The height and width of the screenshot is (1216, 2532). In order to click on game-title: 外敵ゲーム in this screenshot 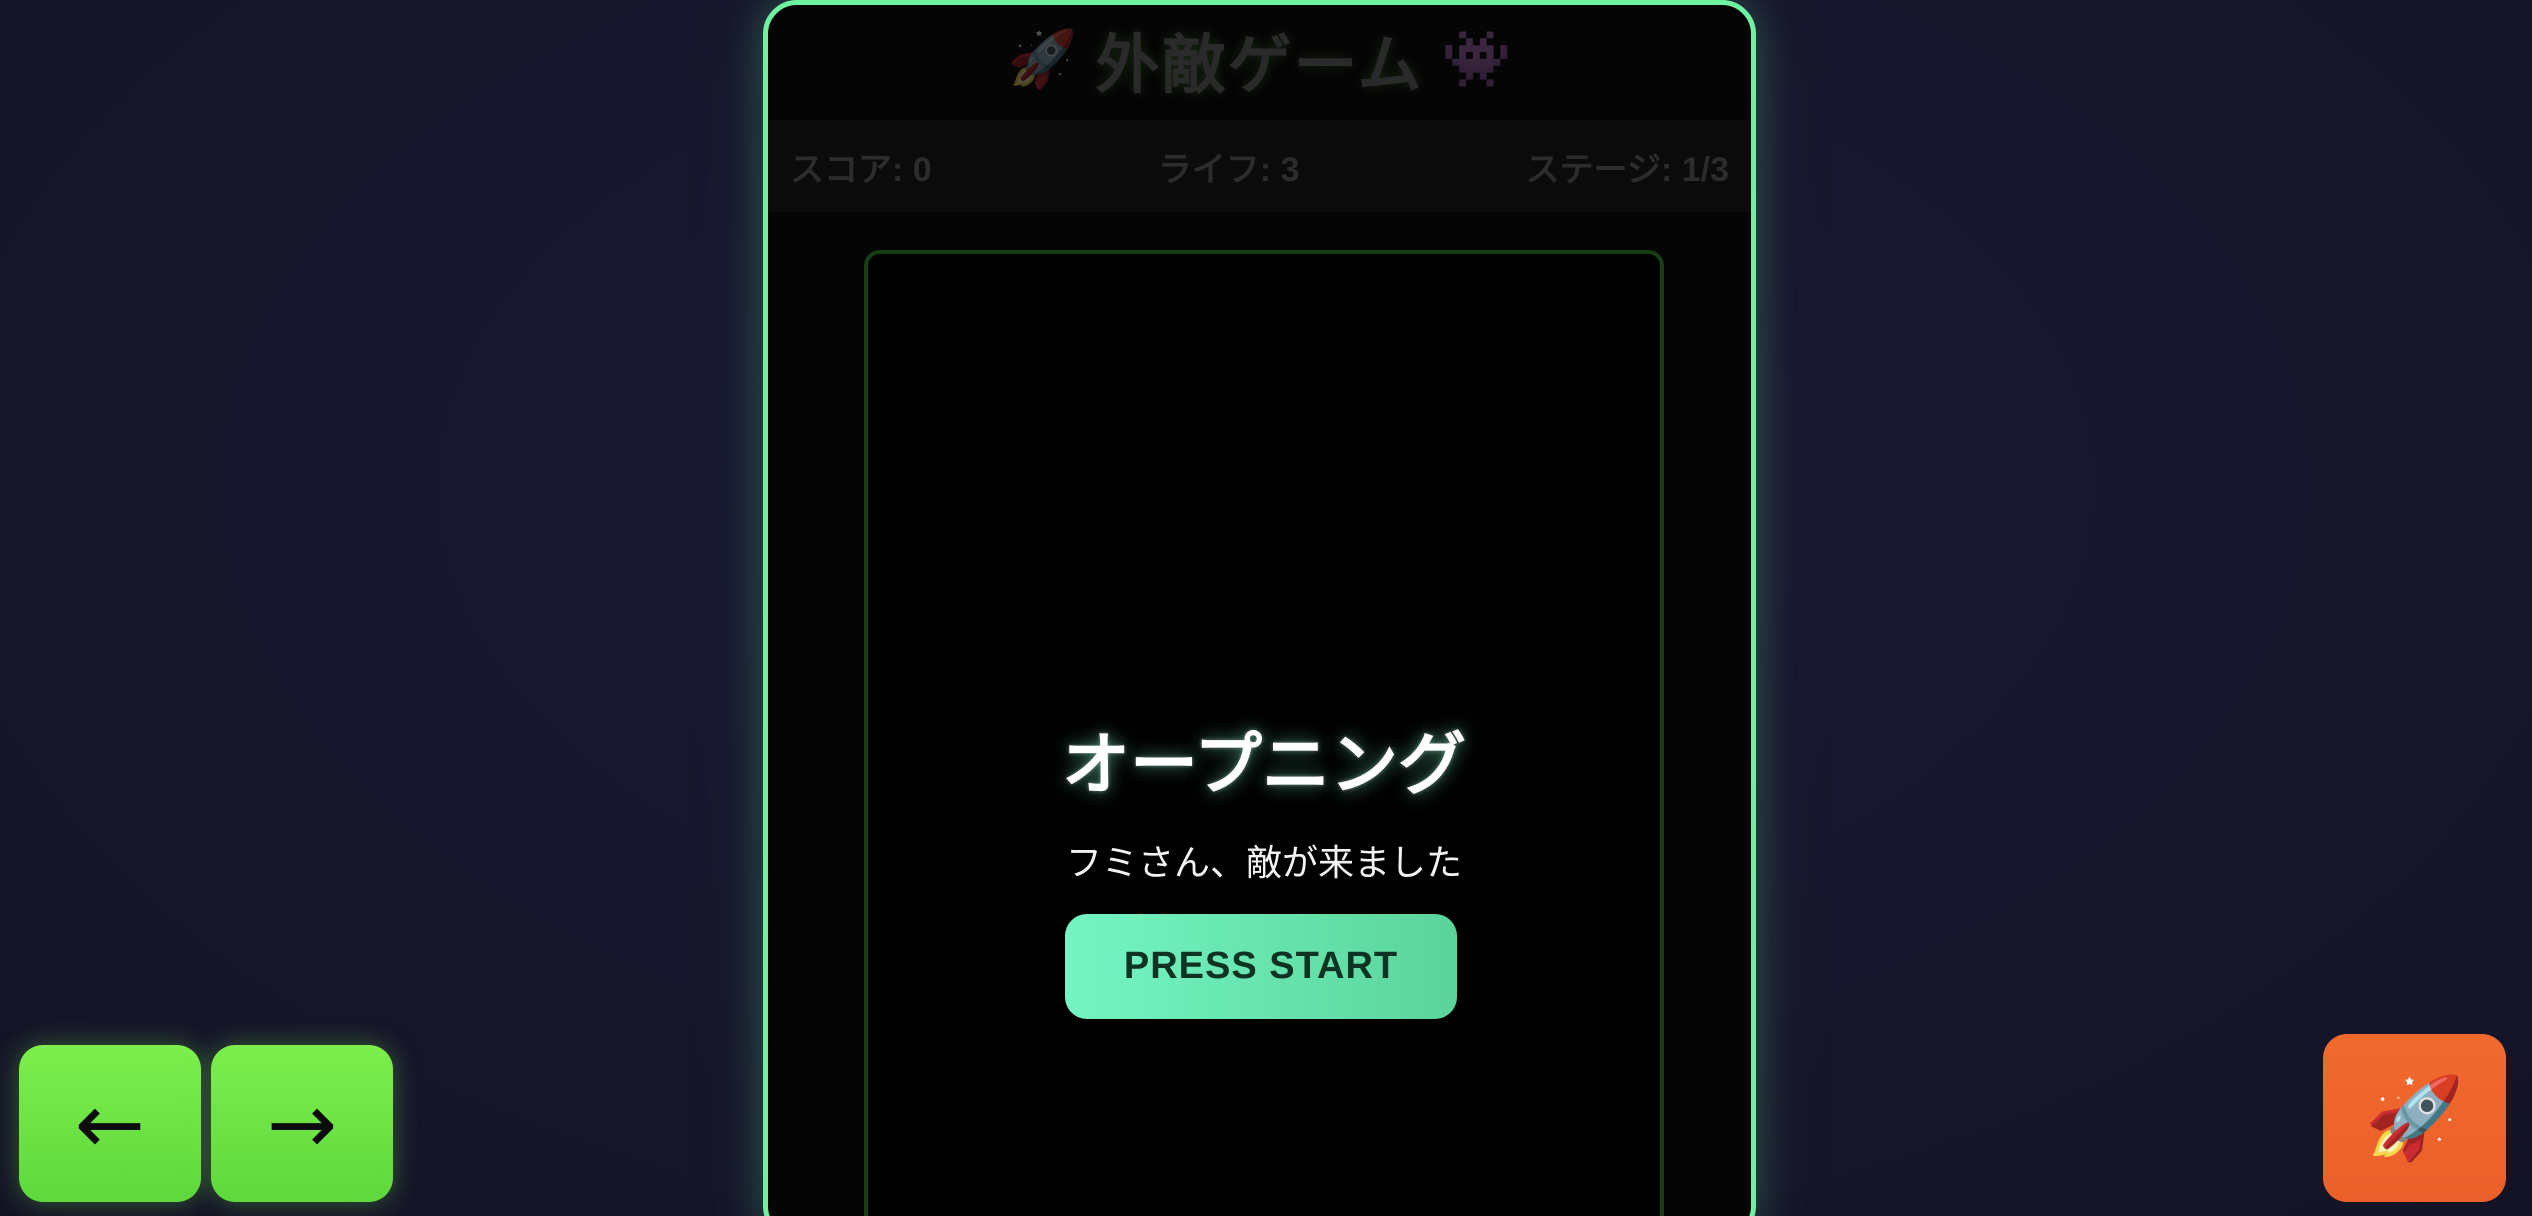, I will do `click(1259, 66)`.